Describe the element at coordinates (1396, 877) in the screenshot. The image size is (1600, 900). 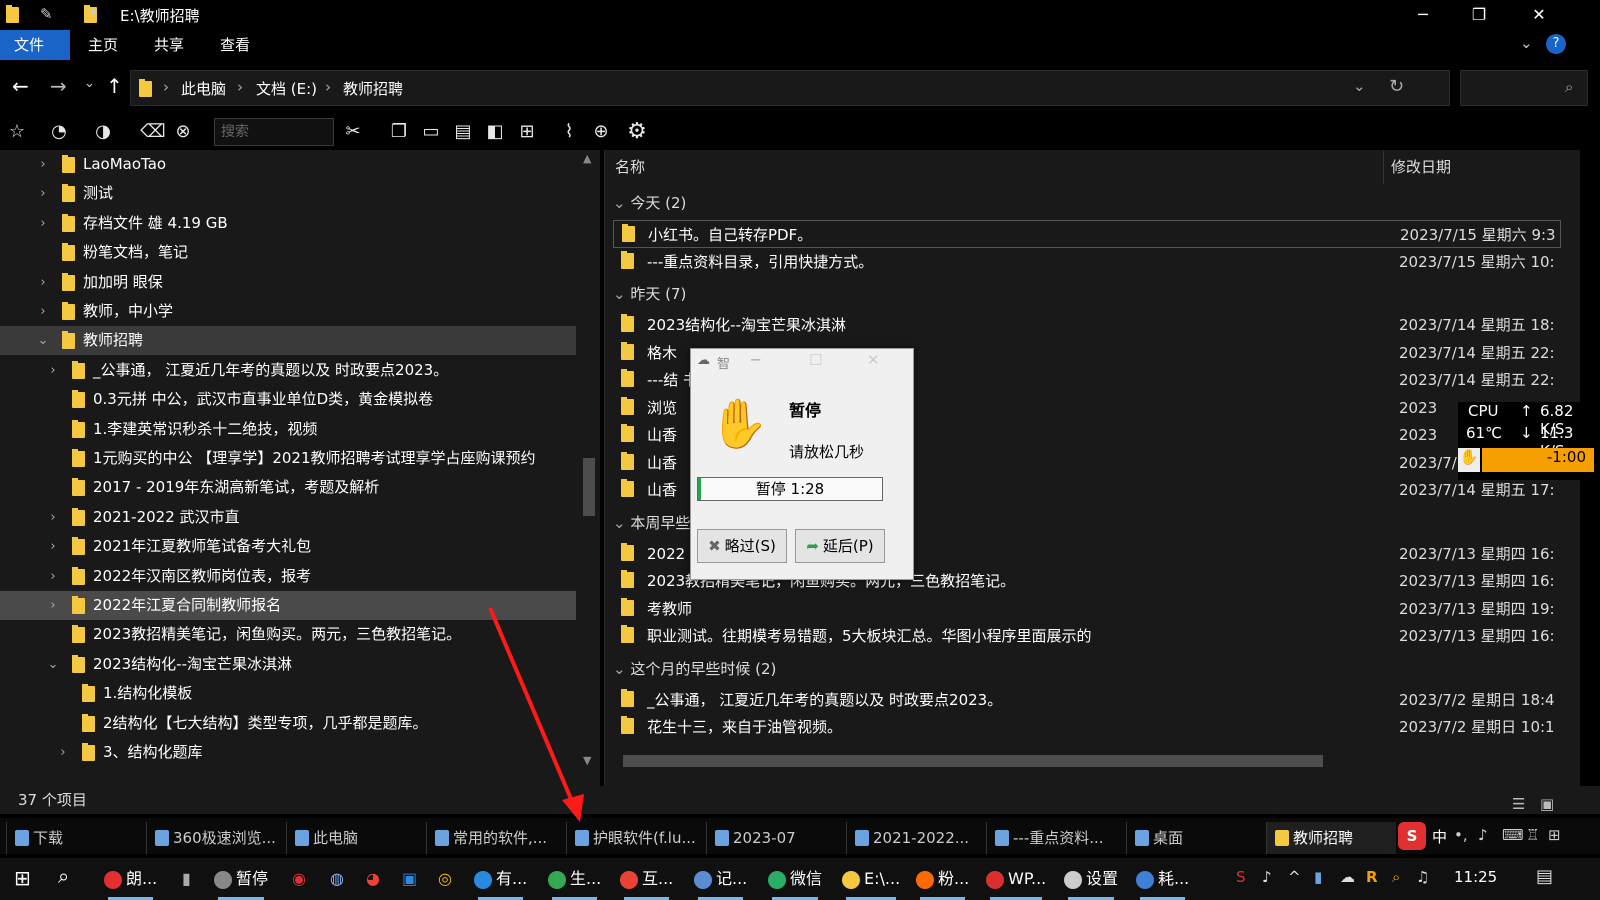
I see `search-tool-icon: ⌕` at that location.